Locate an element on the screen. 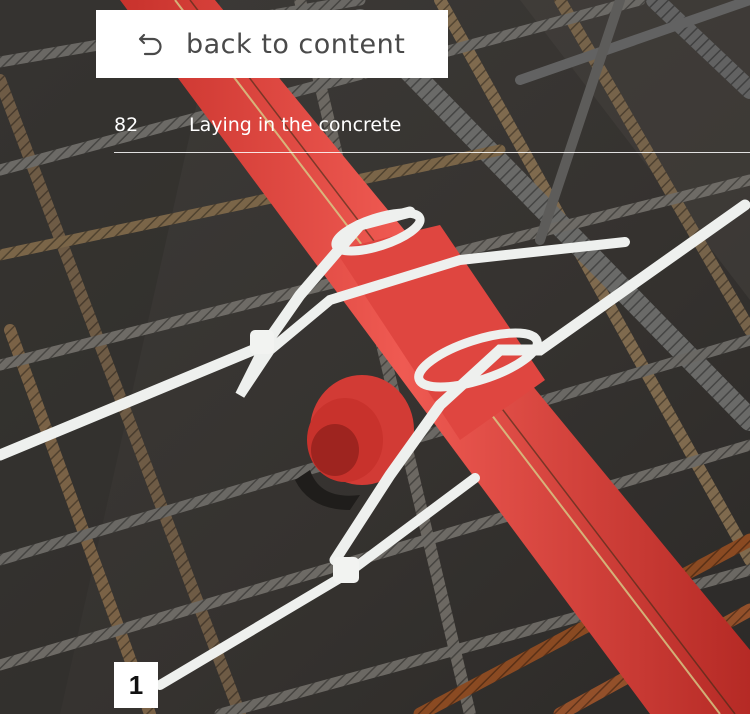 The image size is (750, 714). undo-arrow-icon is located at coordinates (151, 44).